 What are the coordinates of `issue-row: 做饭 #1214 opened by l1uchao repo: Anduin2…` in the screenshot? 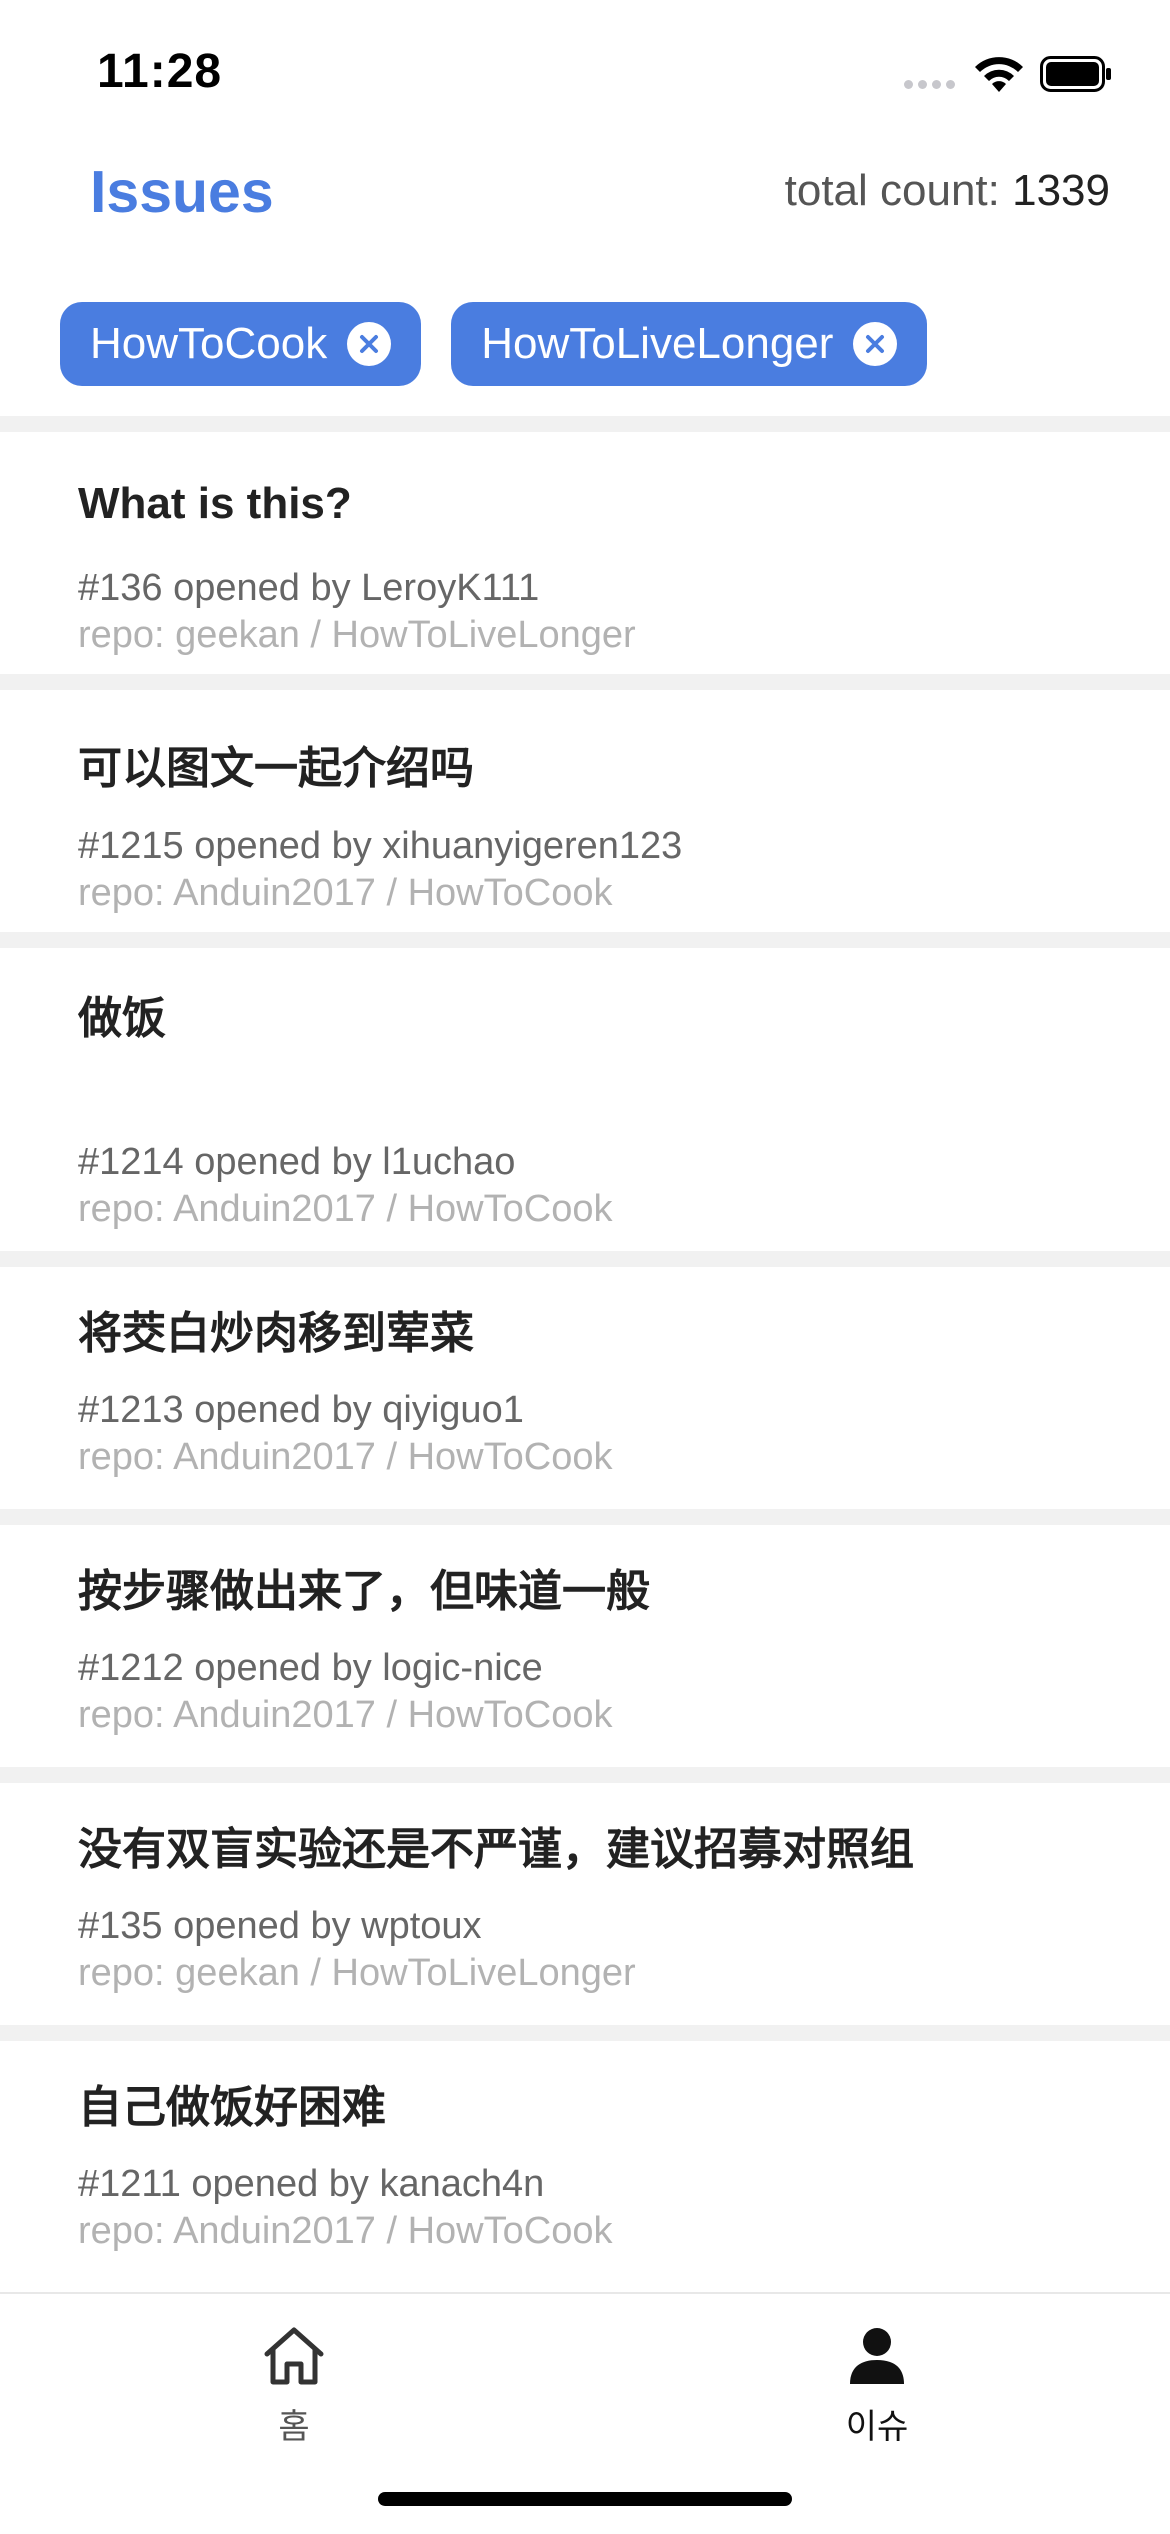 It's located at (585, 1099).